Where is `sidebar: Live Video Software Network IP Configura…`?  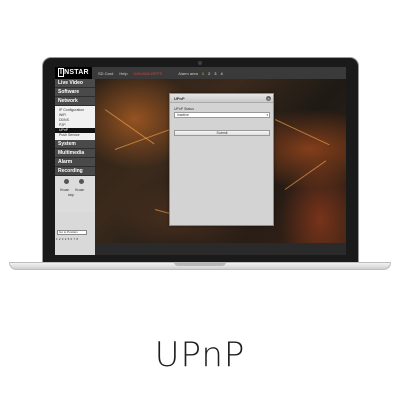
sidebar: Live Video Software Network IP Configura… is located at coordinates (75, 167).